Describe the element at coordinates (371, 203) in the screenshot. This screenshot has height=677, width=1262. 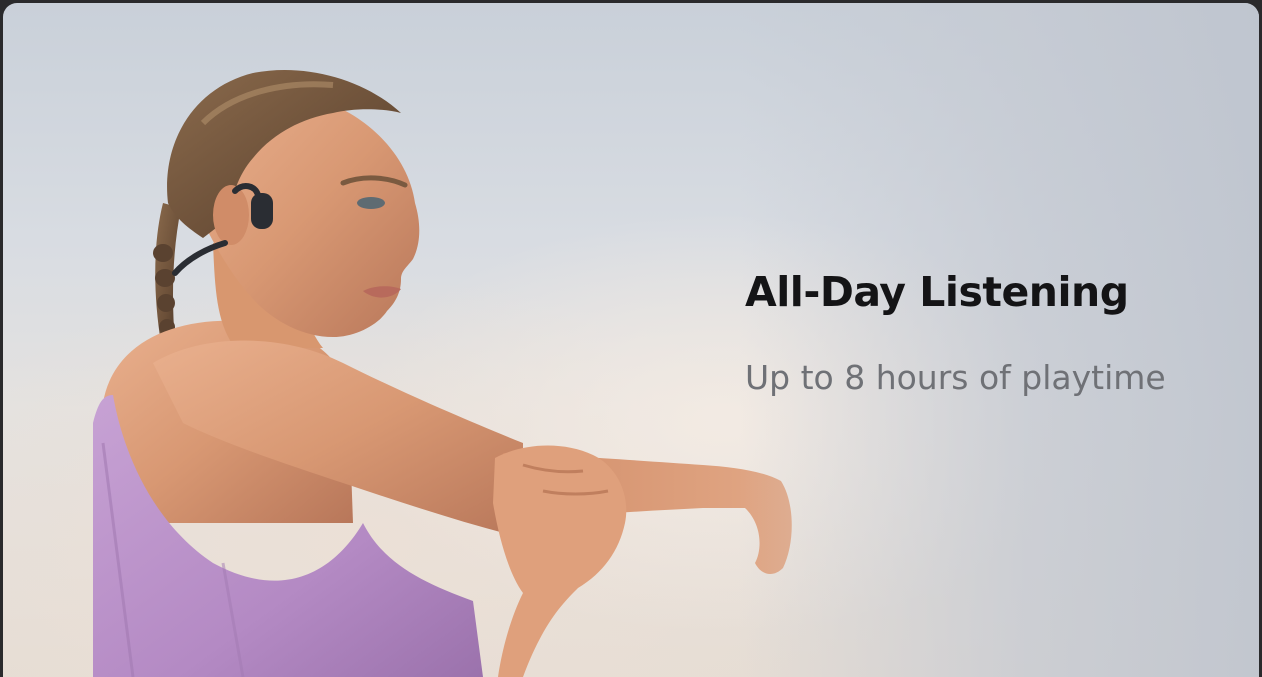
I see `eye` at that location.